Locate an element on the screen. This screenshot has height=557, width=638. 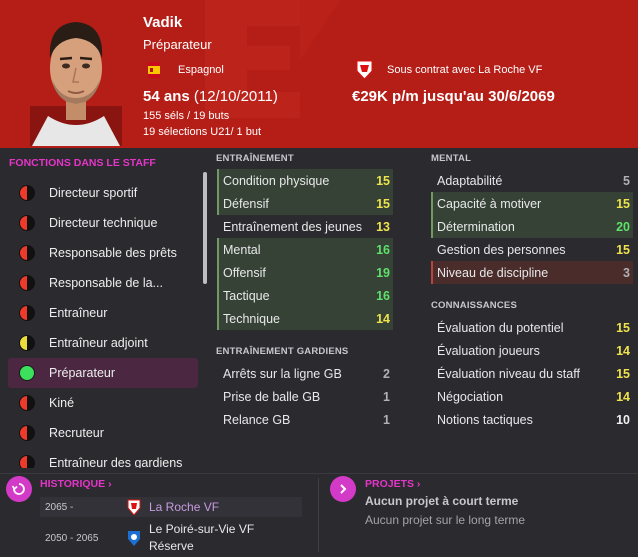
attribute-row: Technique 14 is located at coordinates (305, 318).